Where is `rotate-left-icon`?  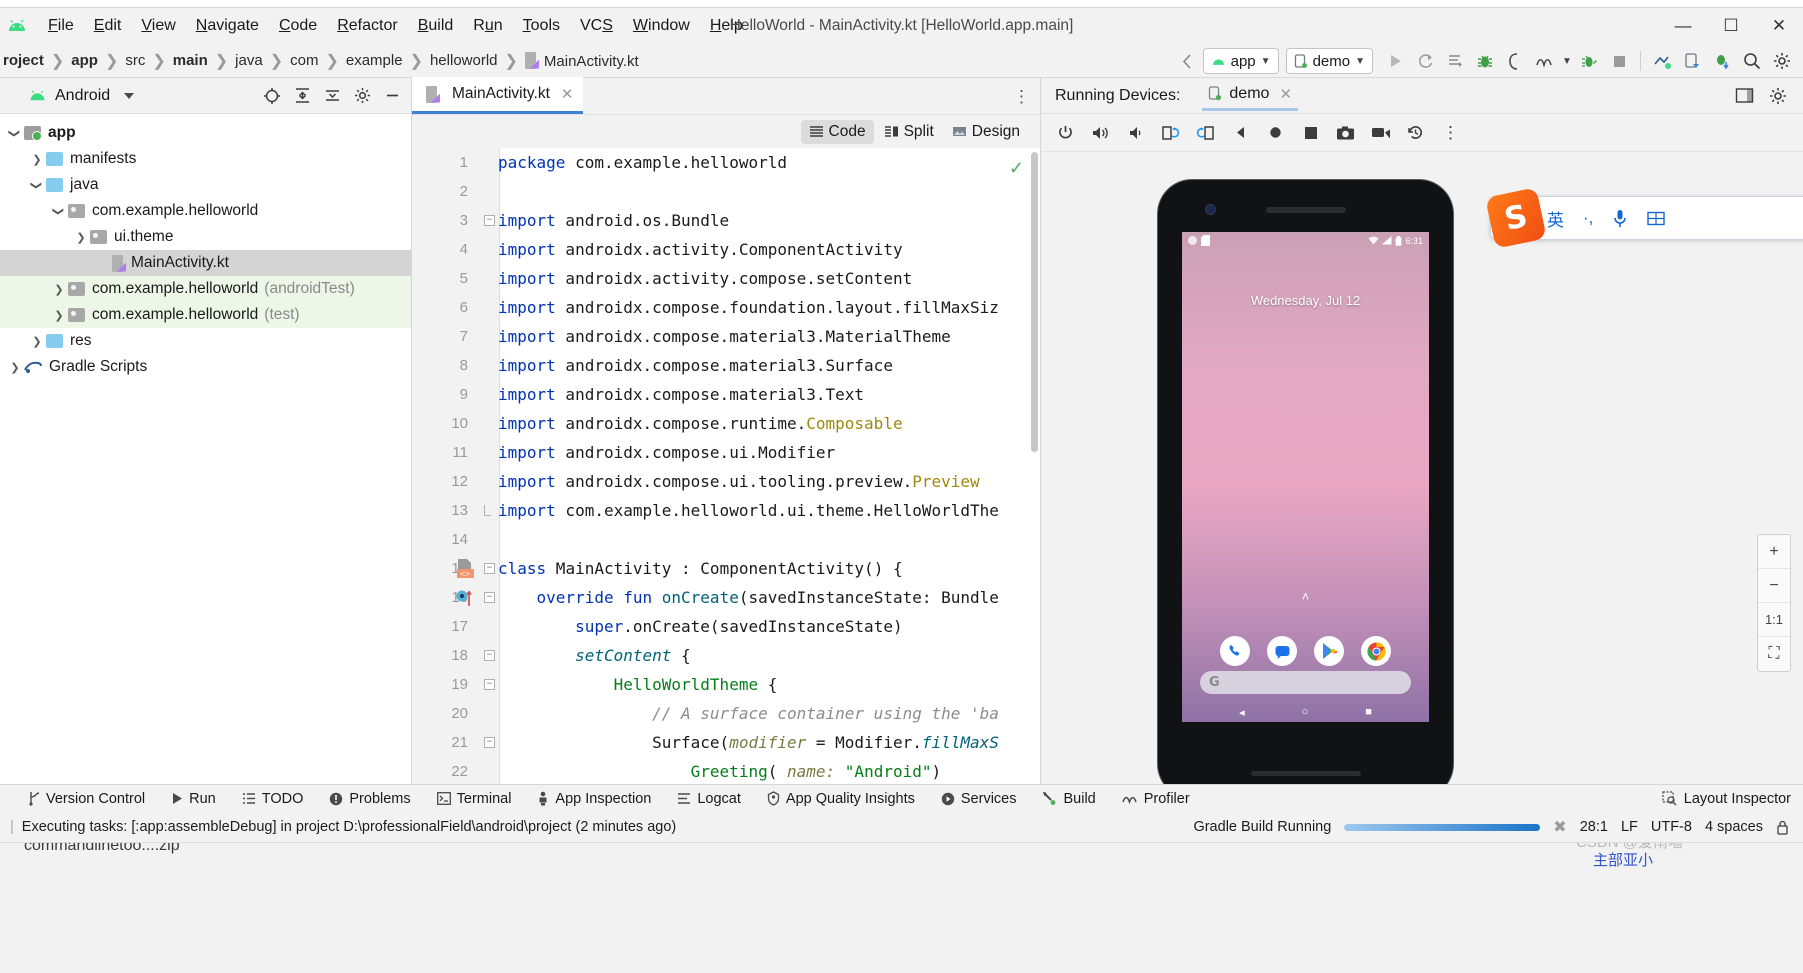 rotate-left-icon is located at coordinates (1170, 133).